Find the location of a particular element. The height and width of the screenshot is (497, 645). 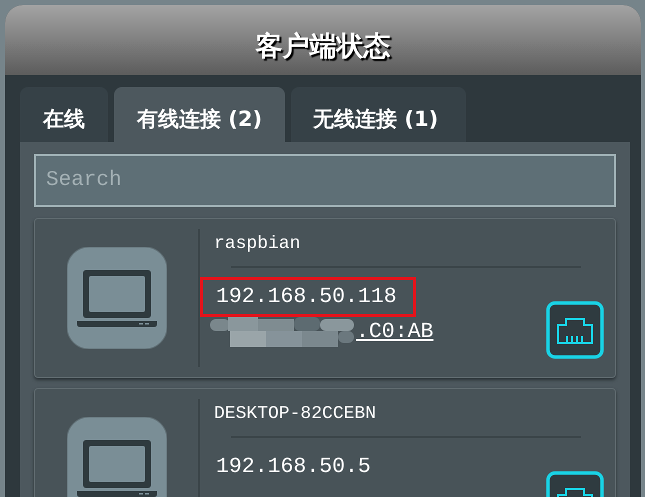

device-name: raspbian is located at coordinates (258, 244).